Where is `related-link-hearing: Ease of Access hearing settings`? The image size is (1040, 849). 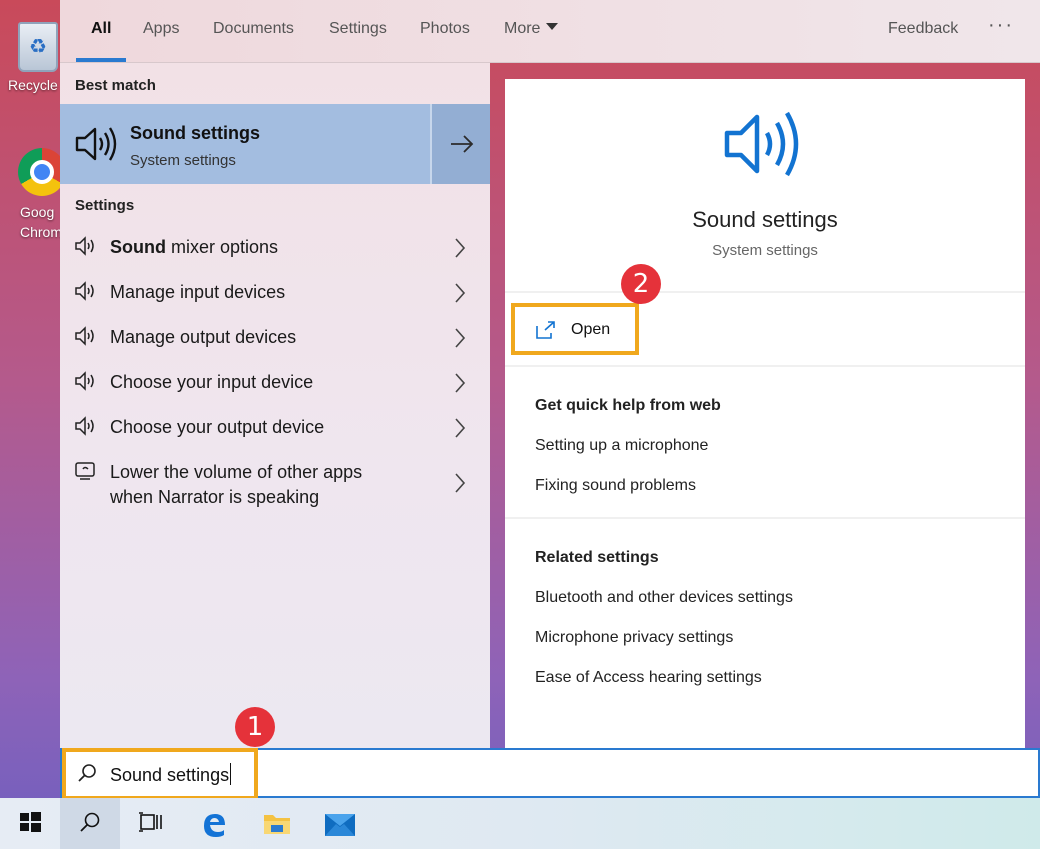 related-link-hearing: Ease of Access hearing settings is located at coordinates (648, 678).